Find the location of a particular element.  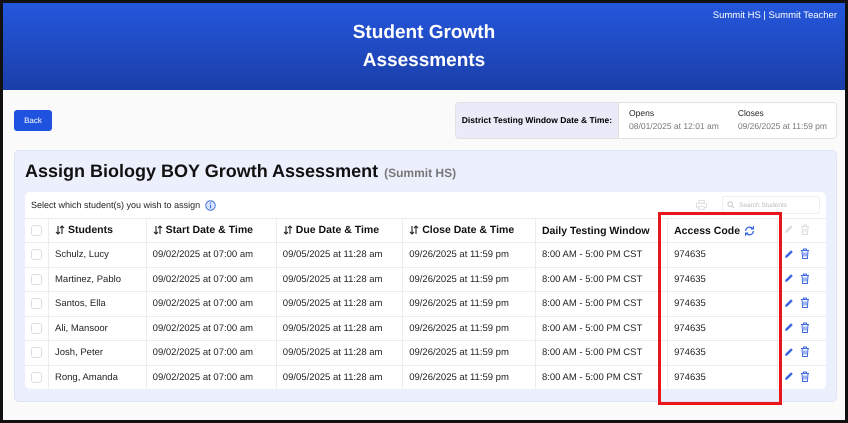

refresh-icon is located at coordinates (749, 230).